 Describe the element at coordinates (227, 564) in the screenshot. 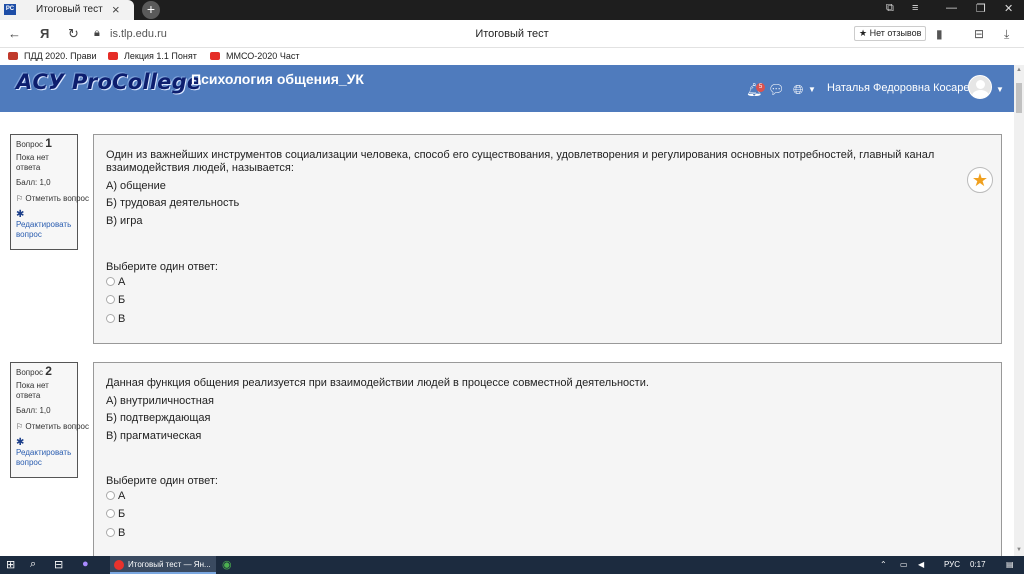

I see `chrome-icon: ◉` at that location.